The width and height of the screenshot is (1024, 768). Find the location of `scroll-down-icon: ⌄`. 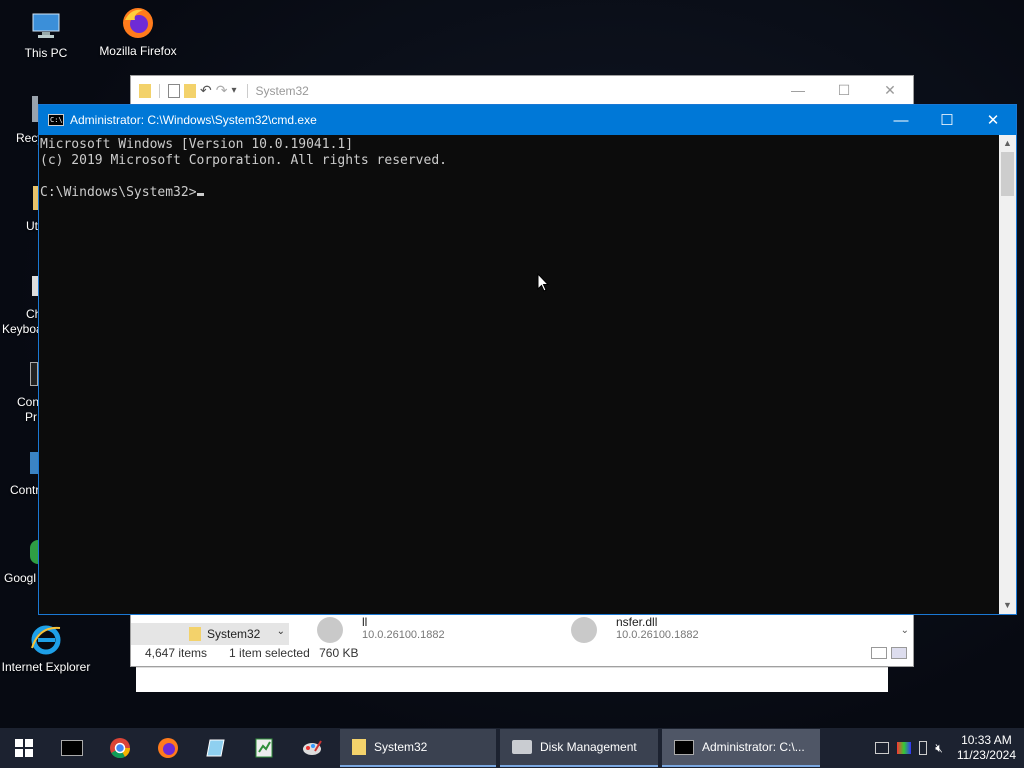

scroll-down-icon: ⌄ is located at coordinates (905, 630).